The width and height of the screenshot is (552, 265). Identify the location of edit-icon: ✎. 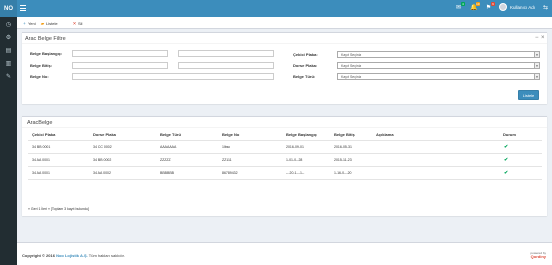
(8, 77).